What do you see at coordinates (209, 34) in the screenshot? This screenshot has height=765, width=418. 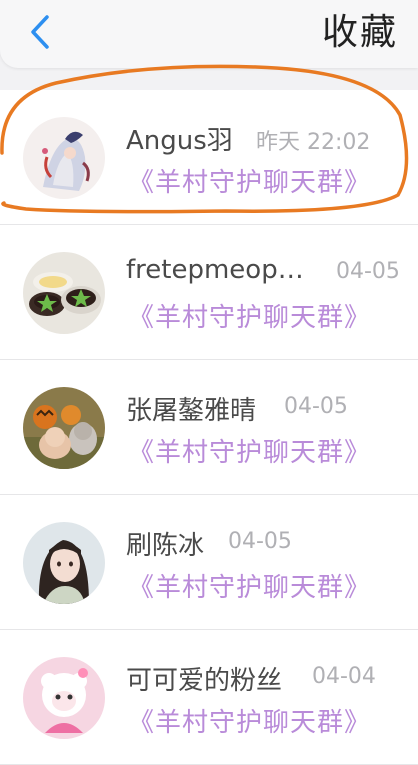 I see `top-bar: 收藏` at bounding box center [209, 34].